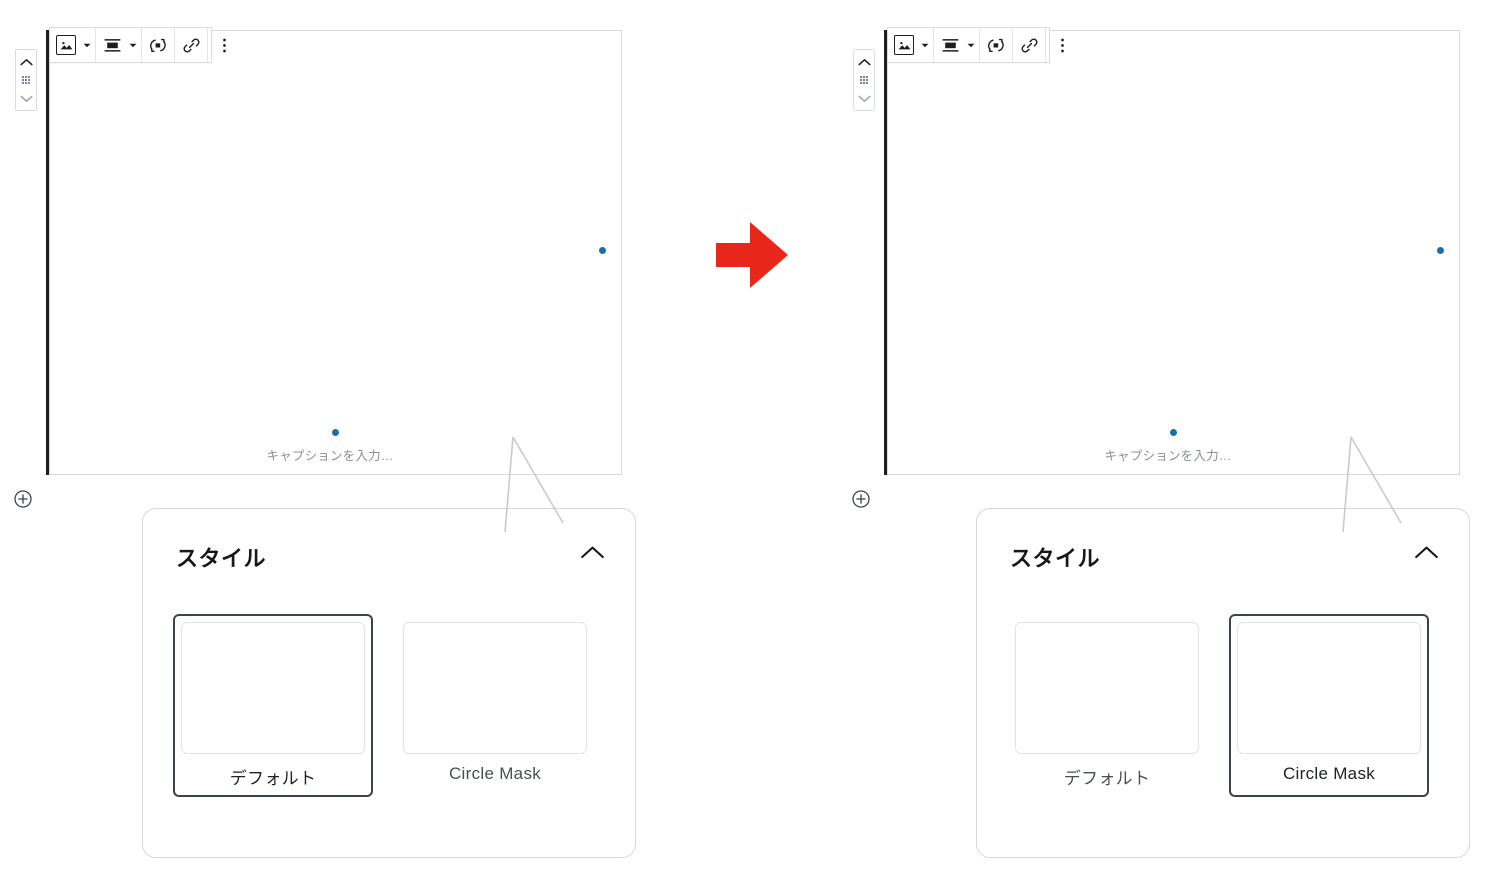 The width and height of the screenshot is (1500, 896). I want to click on style-panel-title-after: スタイル, so click(1055, 558).